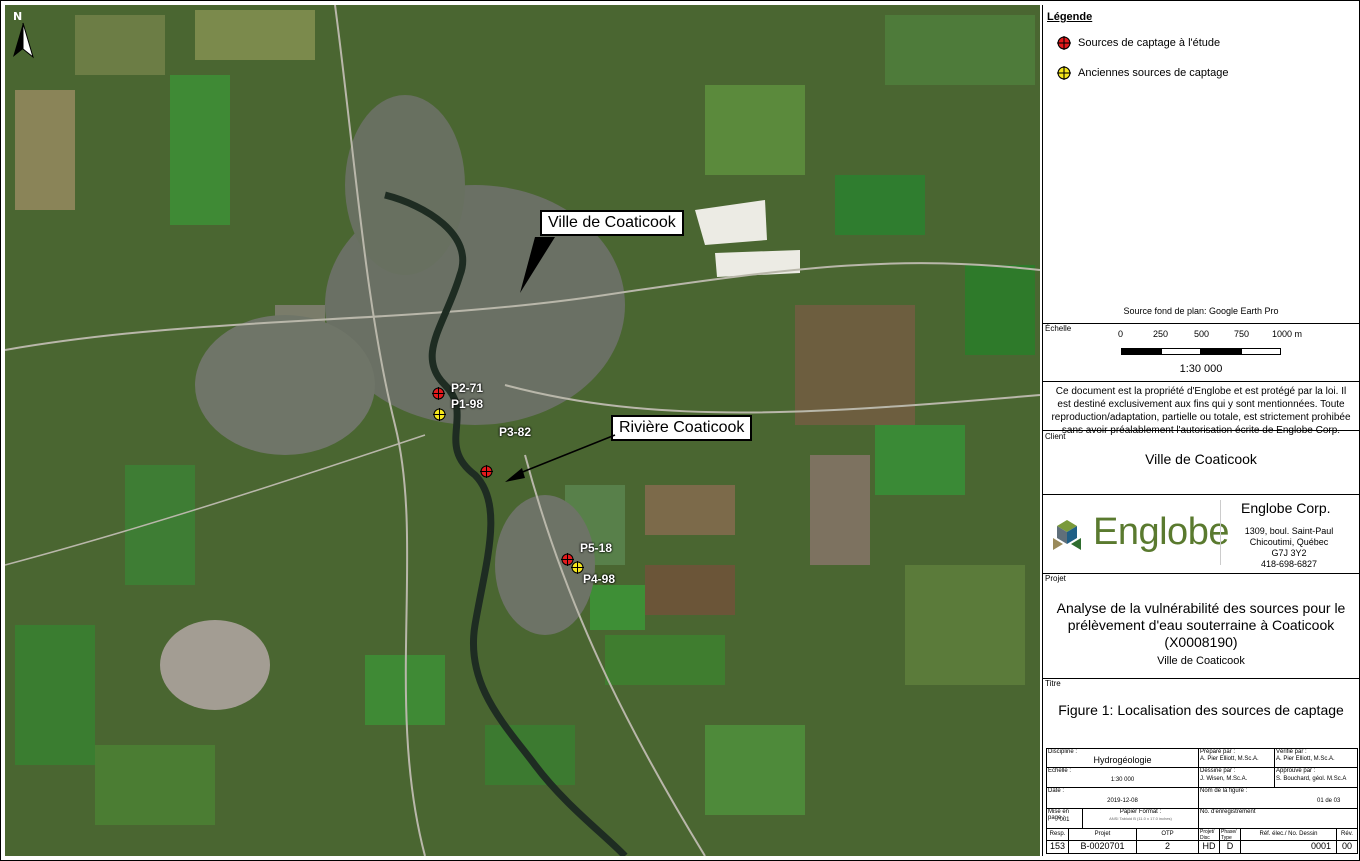 This screenshot has width=1360, height=861. I want to click on cell-label: Nom de la figure :, so click(1224, 791).